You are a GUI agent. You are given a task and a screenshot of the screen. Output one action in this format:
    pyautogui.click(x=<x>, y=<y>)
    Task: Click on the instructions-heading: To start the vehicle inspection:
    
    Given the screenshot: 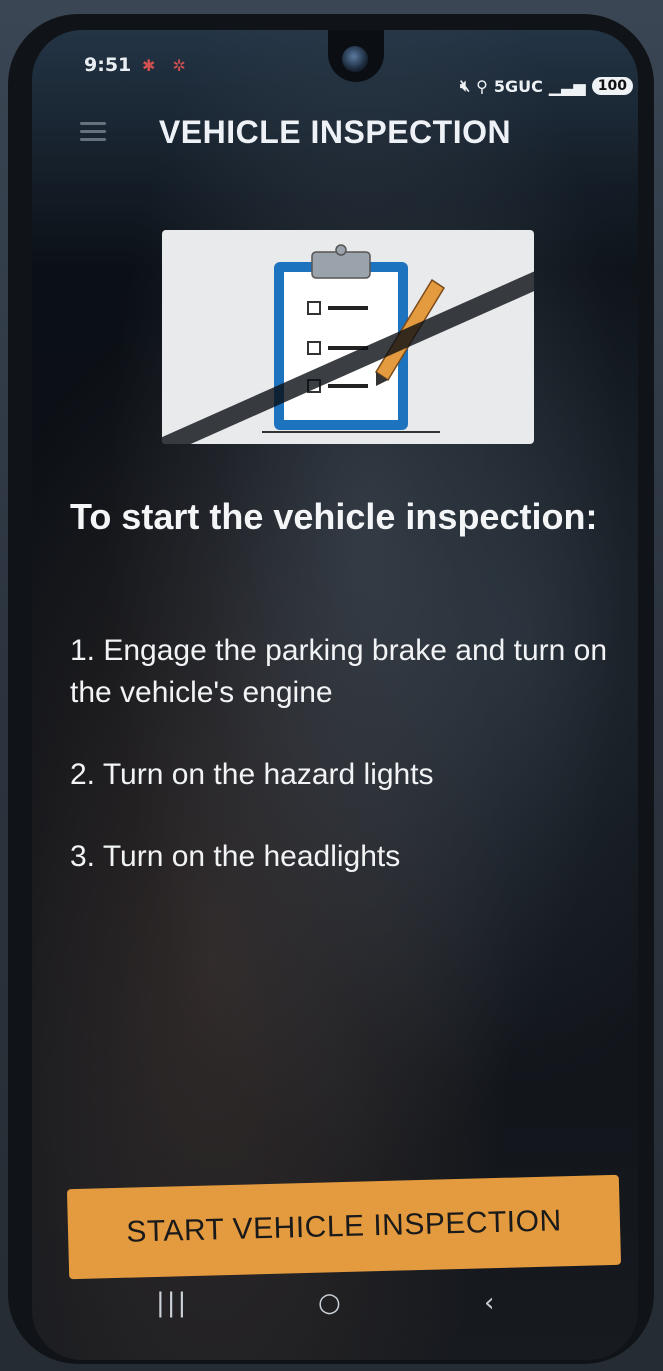 What is the action you would take?
    pyautogui.click(x=334, y=516)
    